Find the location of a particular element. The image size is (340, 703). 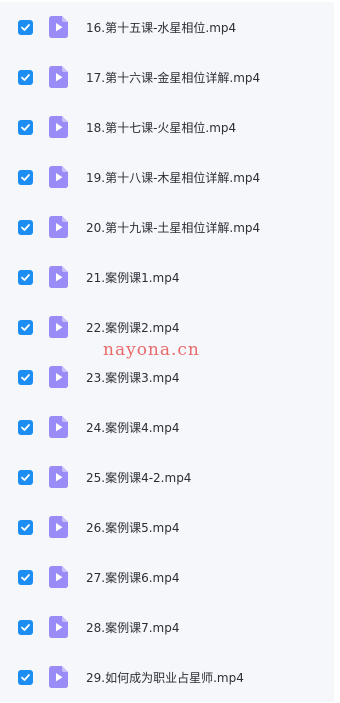

file-name: 20.第十九课-土星相位详解.mp4 is located at coordinates (173, 227).